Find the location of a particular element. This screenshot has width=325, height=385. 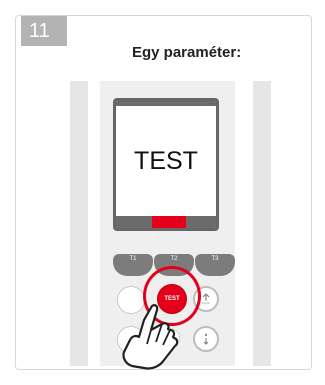

function-key-t3: T3 is located at coordinates (215, 265).